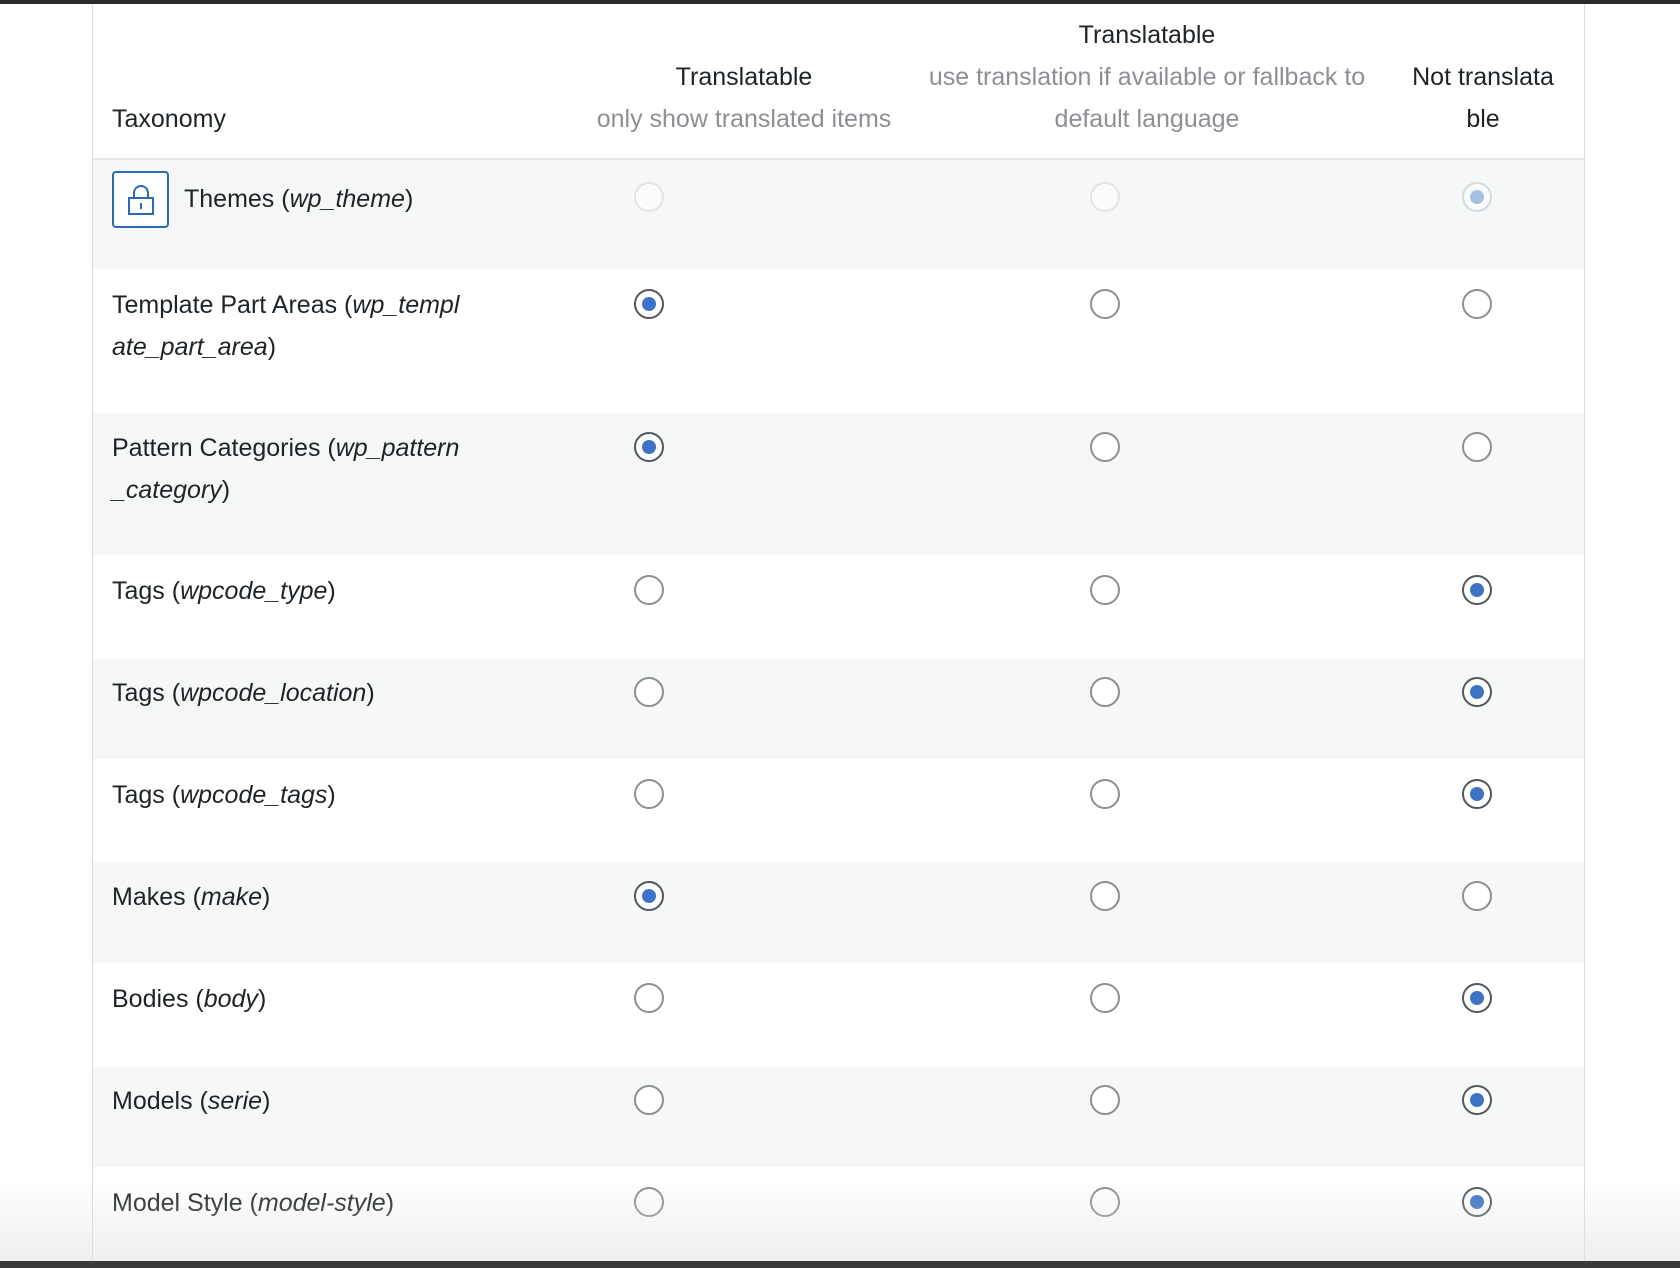 The image size is (1680, 1268). I want to click on table-row-body: Bodies (body), so click(838, 1015).